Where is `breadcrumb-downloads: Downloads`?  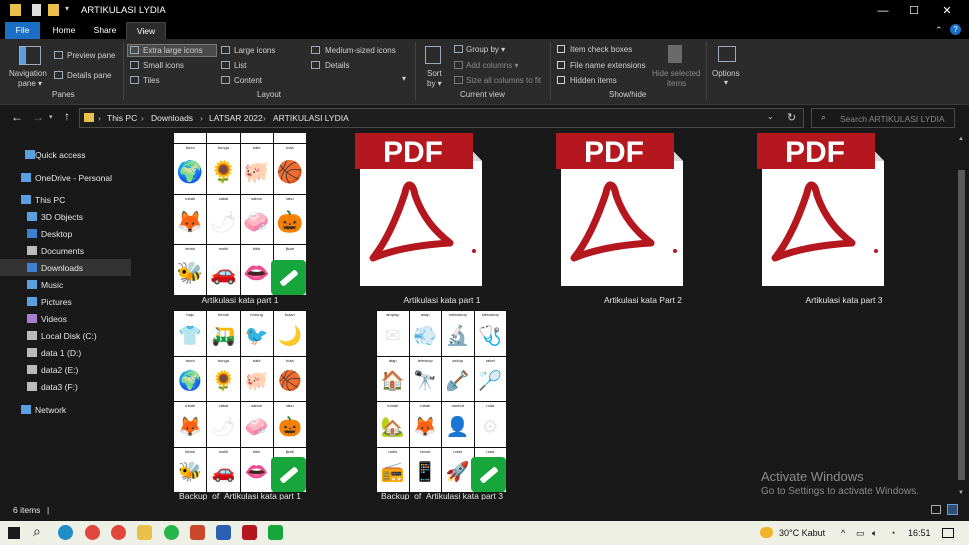
breadcrumb-downloads: Downloads is located at coordinates (172, 118).